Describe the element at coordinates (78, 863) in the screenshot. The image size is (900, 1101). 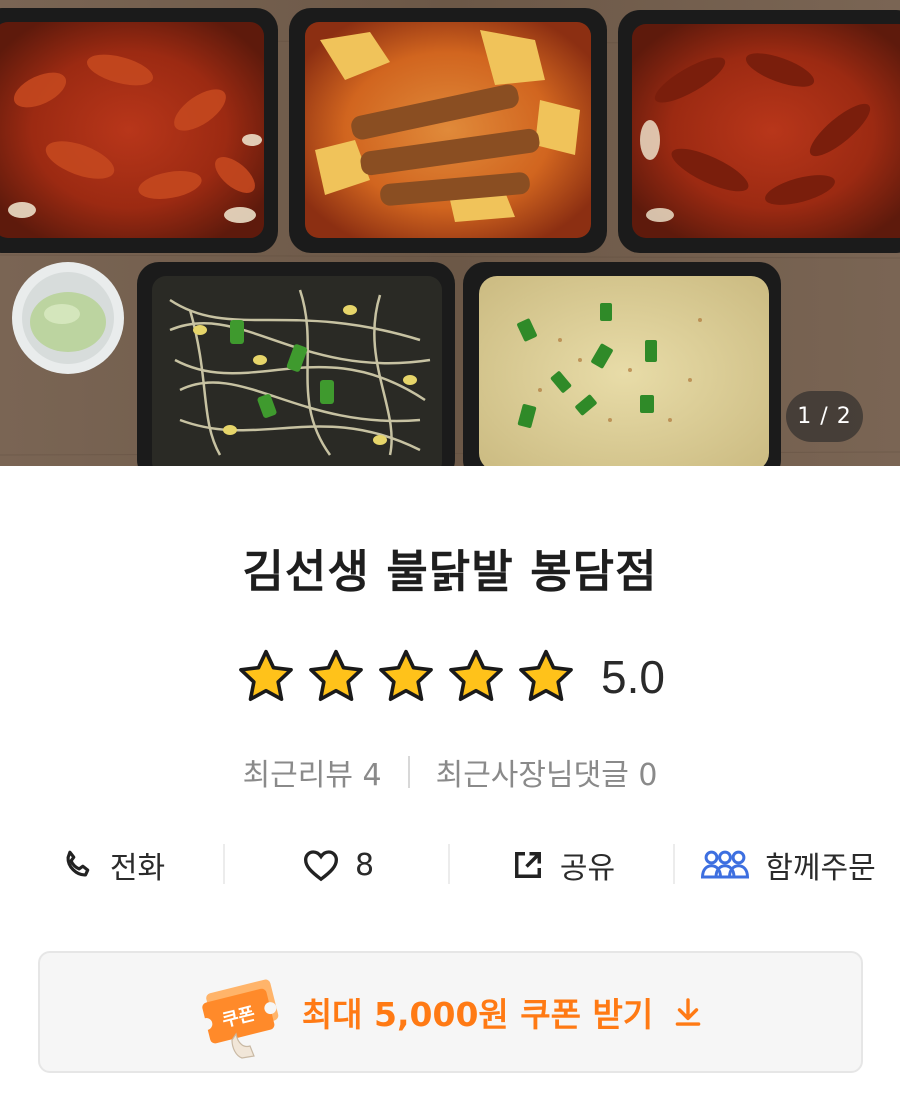
I see `phone-icon` at that location.